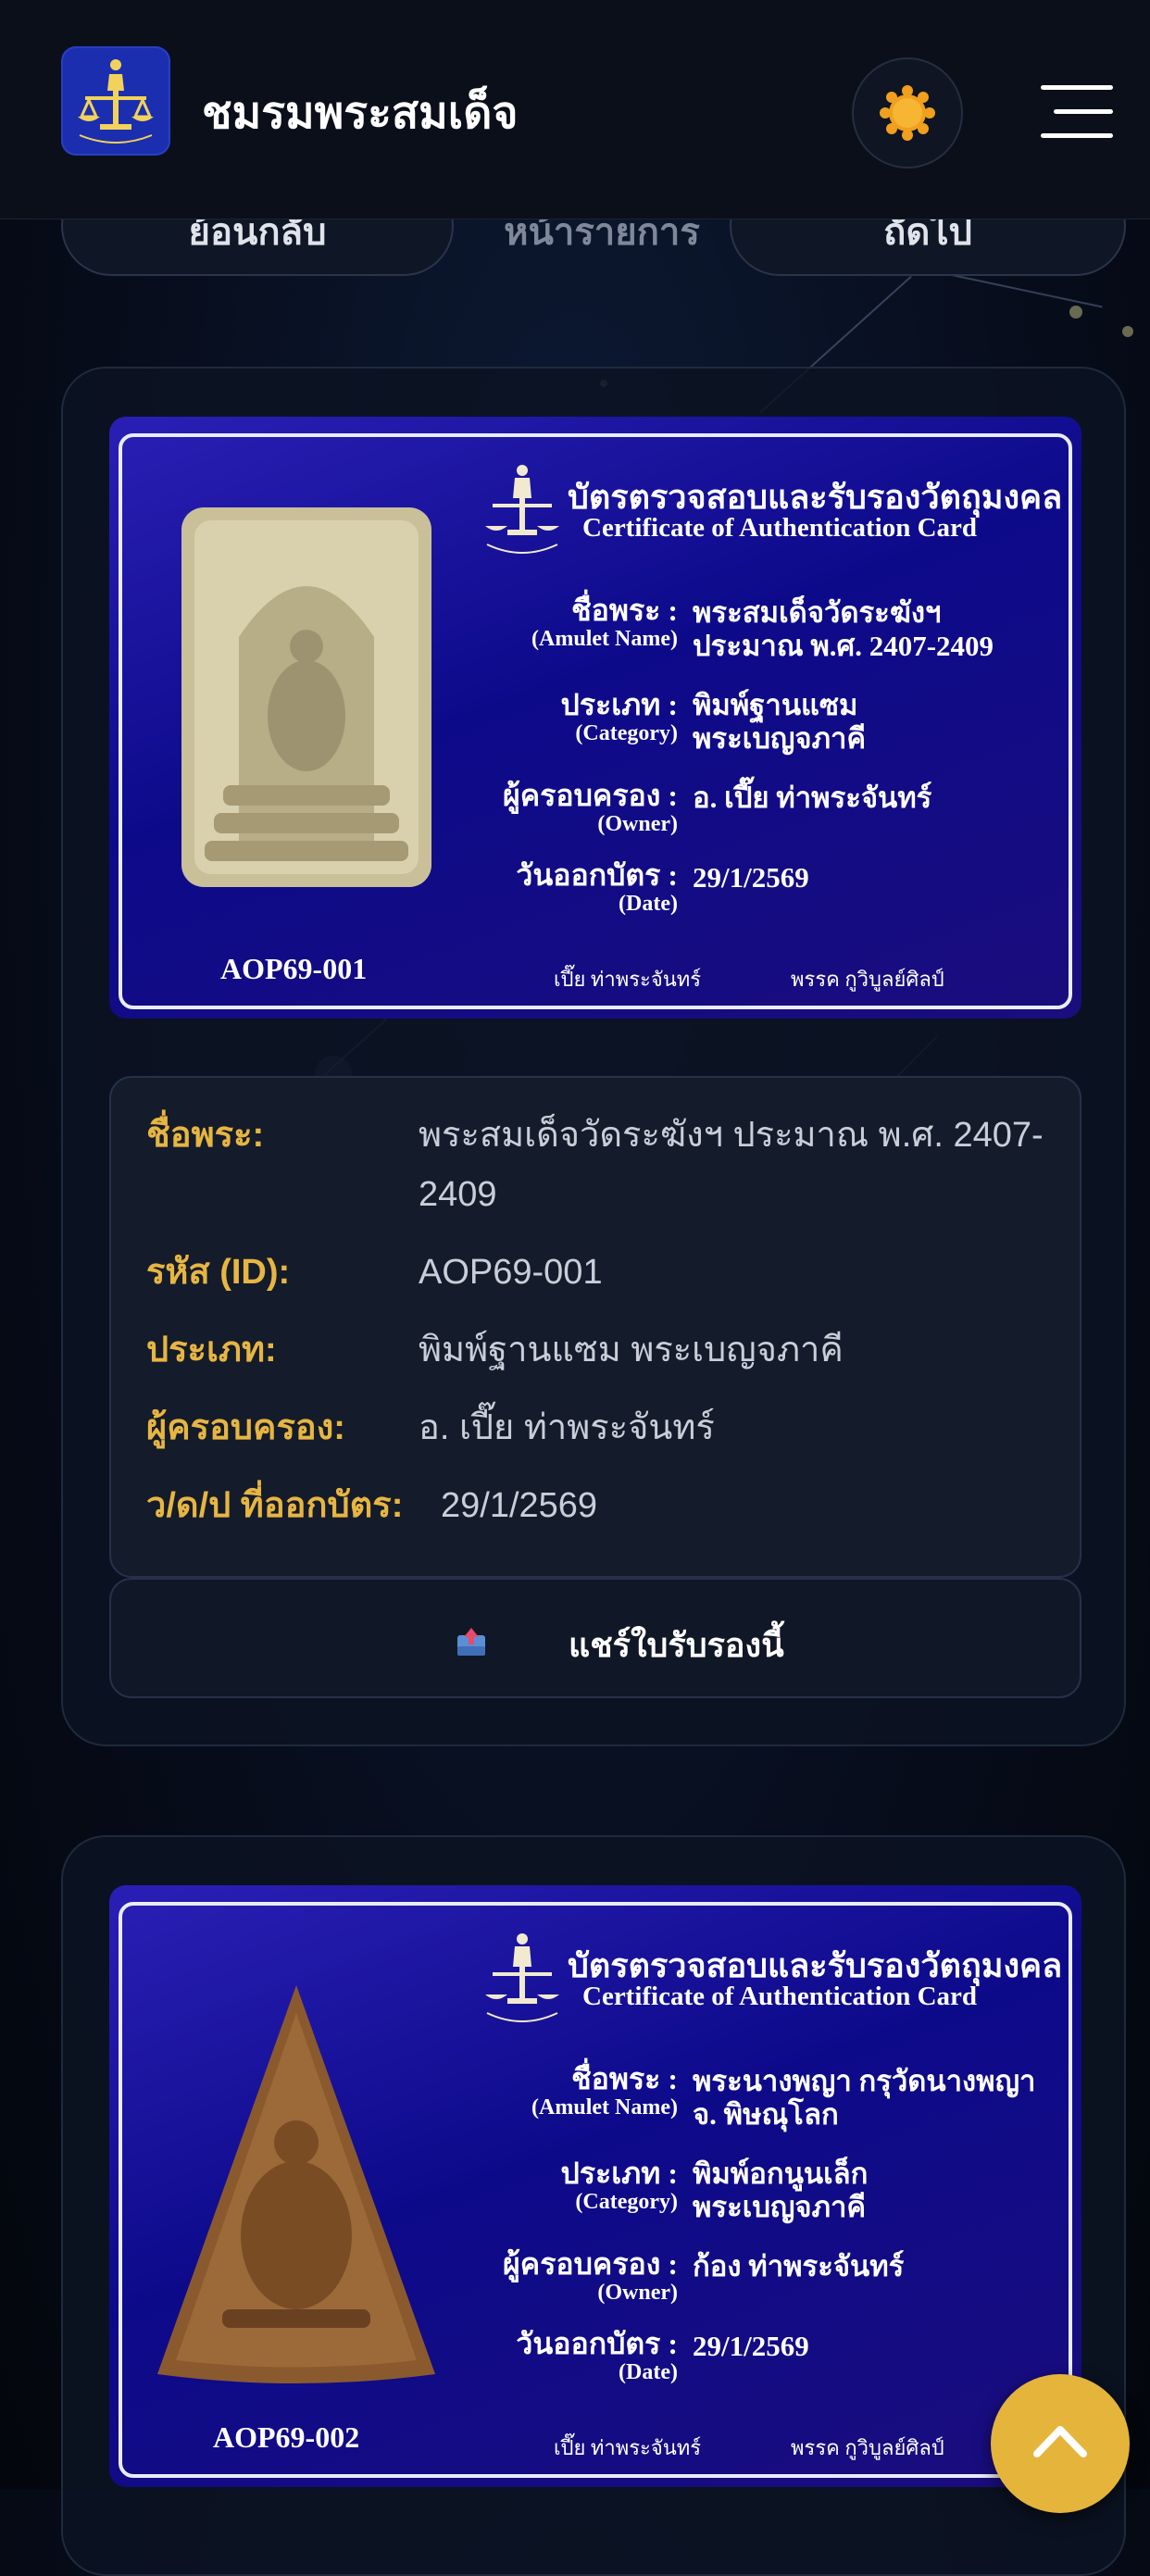 This screenshot has width=1150, height=2576. What do you see at coordinates (294, 969) in the screenshot?
I see `certificate-code: AOP69-001` at bounding box center [294, 969].